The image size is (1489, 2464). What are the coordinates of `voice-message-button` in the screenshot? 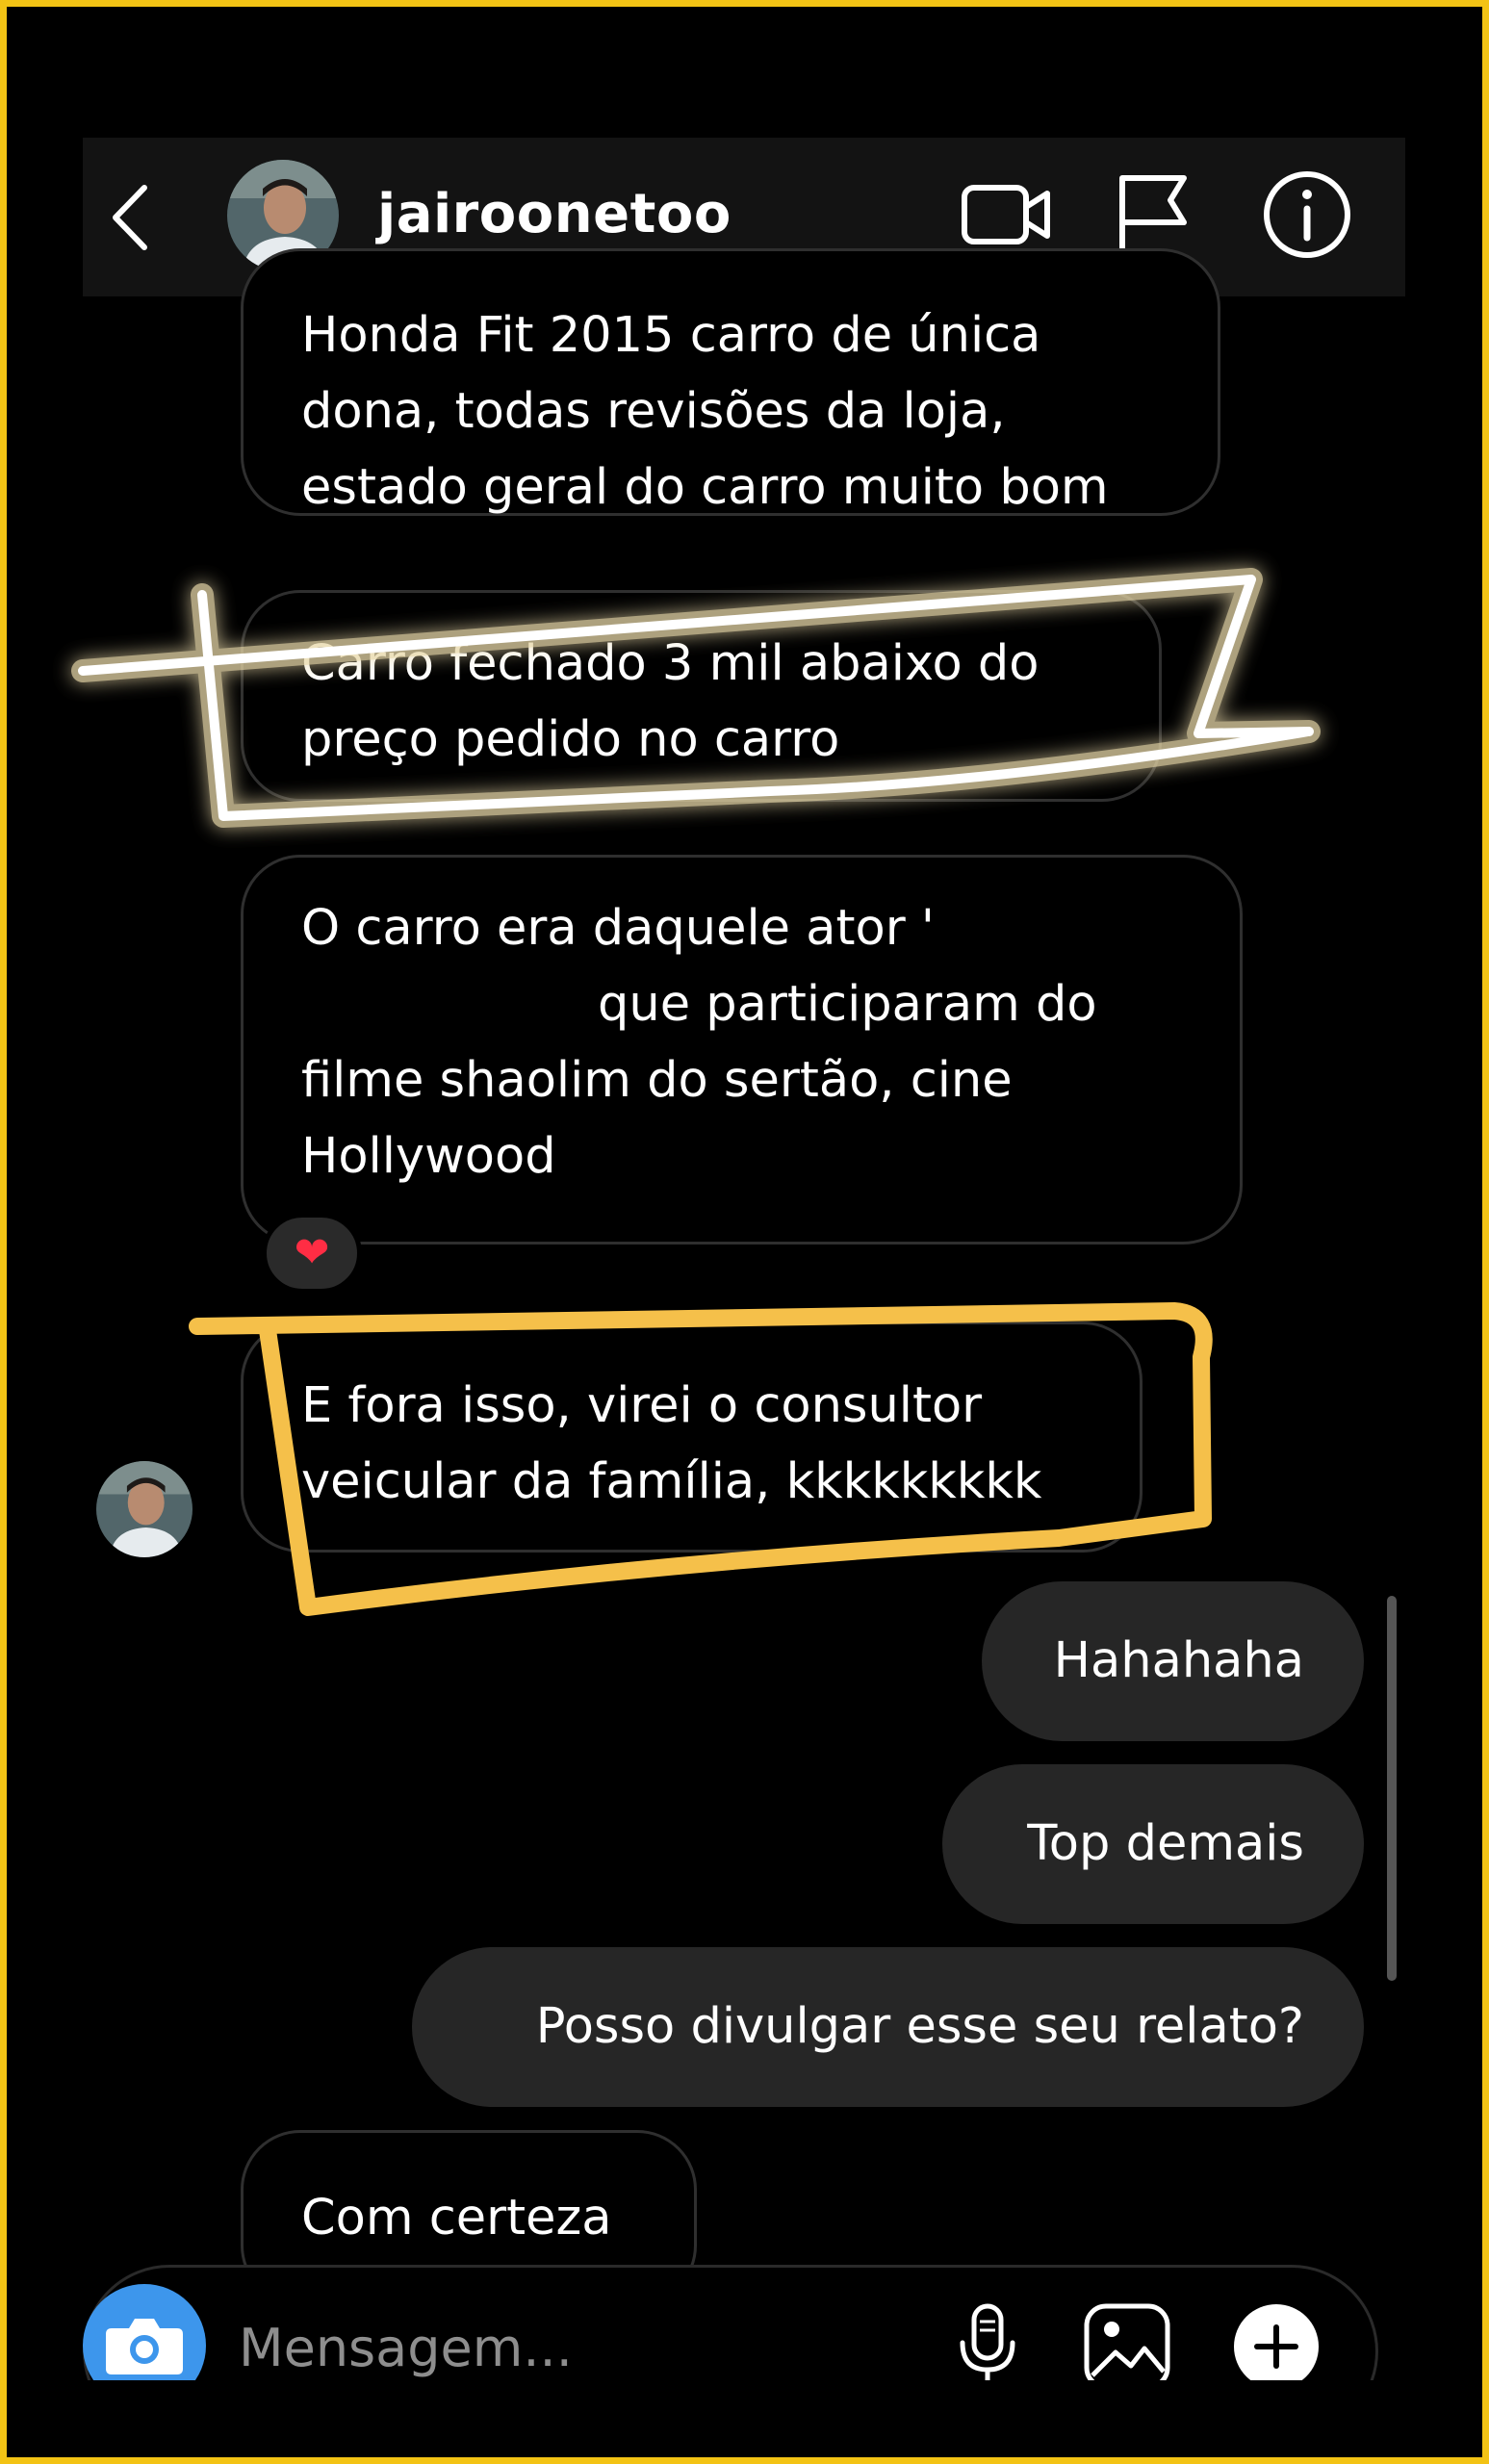 It's located at (987, 2339).